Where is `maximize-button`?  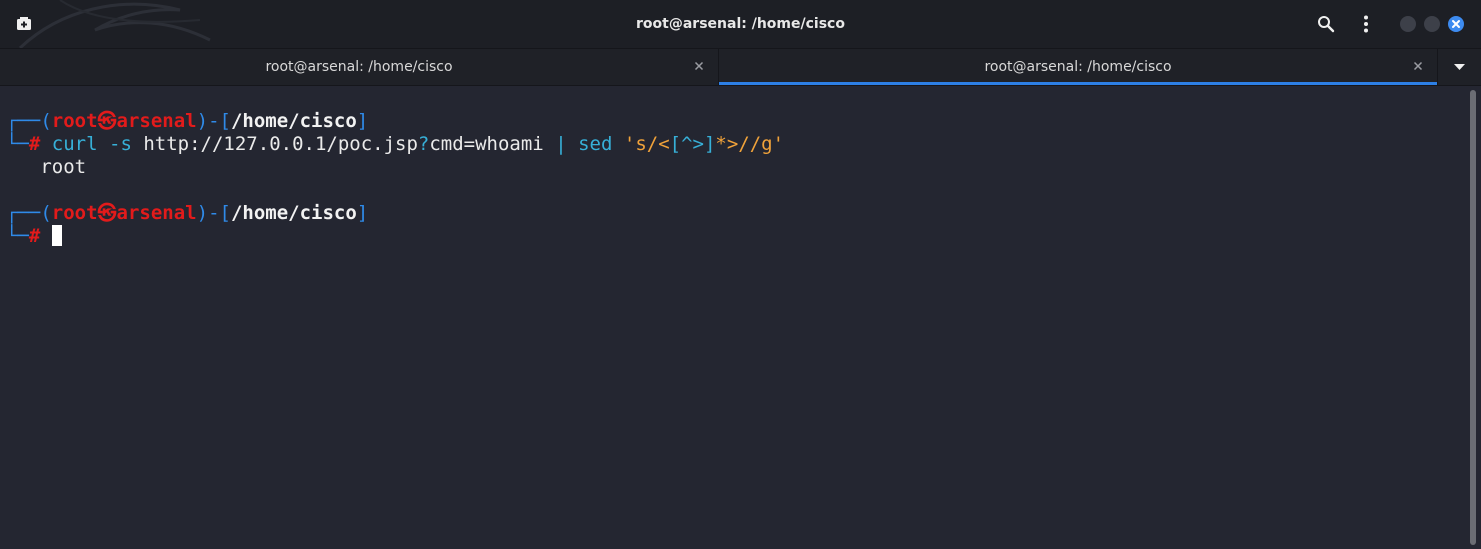 maximize-button is located at coordinates (1432, 24).